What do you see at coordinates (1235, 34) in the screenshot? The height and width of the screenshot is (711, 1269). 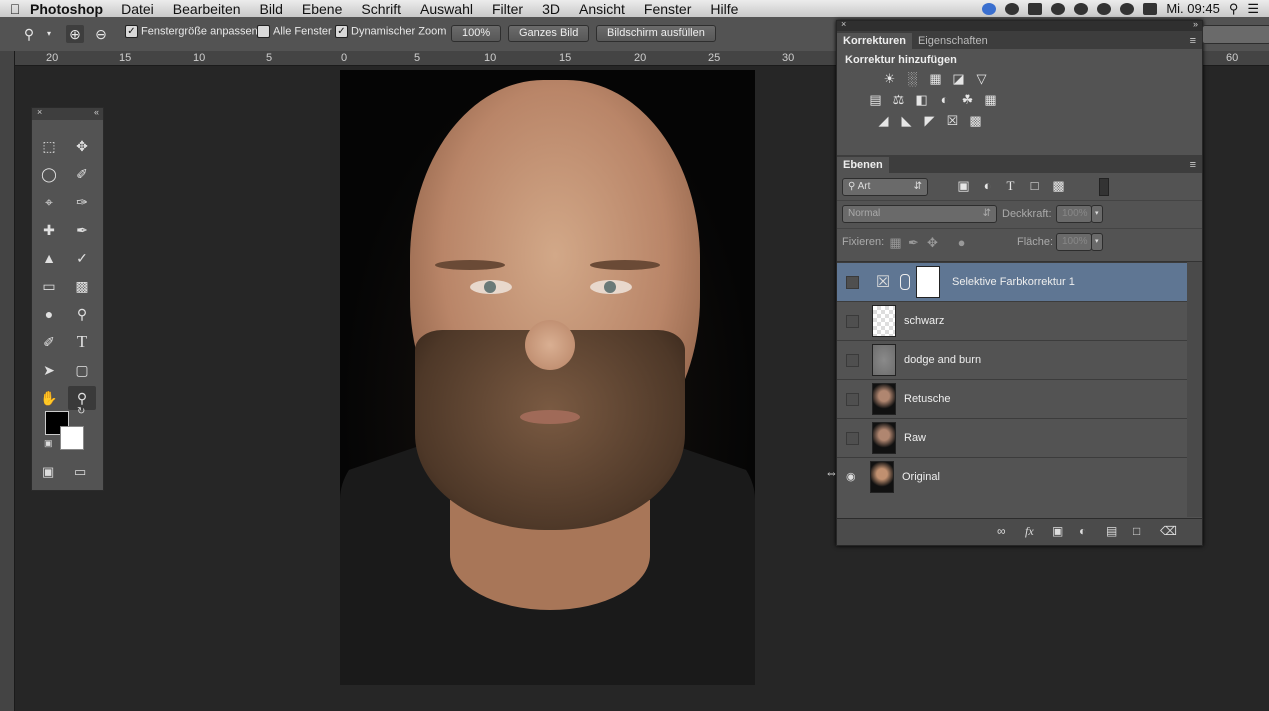 I see `workspace-dropdown` at bounding box center [1235, 34].